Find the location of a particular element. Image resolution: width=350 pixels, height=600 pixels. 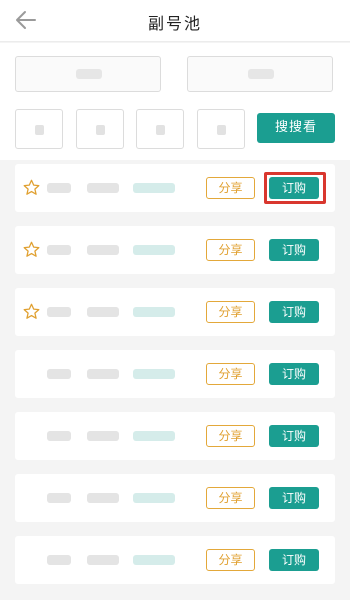

highlight-box is located at coordinates (295, 188).